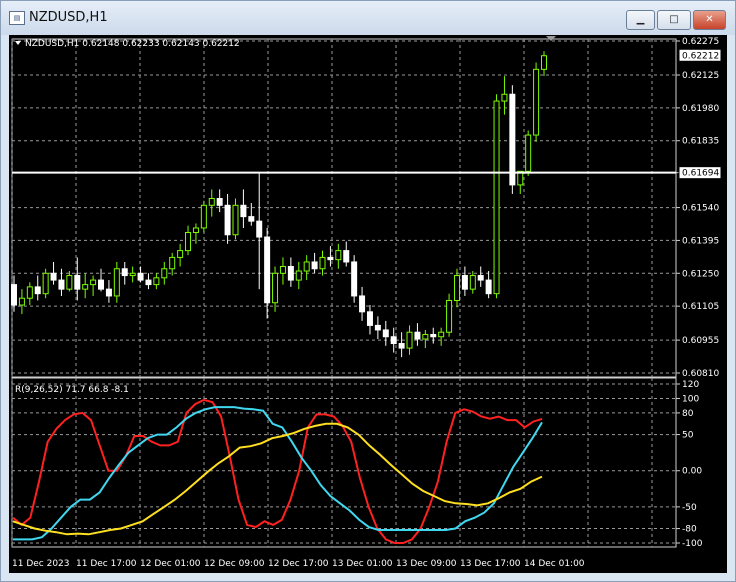 Image resolution: width=736 pixels, height=582 pixels. Describe the element at coordinates (17, 18) in the screenshot. I see `chart-window-icon: ▤` at that location.